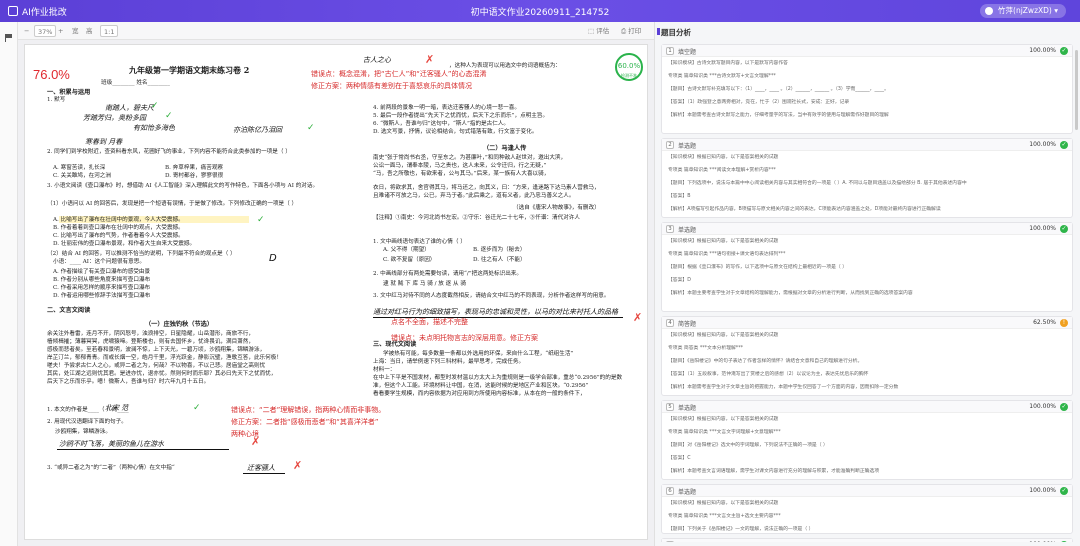 The image size is (1080, 546). Describe the element at coordinates (1056, 10) in the screenshot. I see `chevron-down-icon: ▾` at that location.